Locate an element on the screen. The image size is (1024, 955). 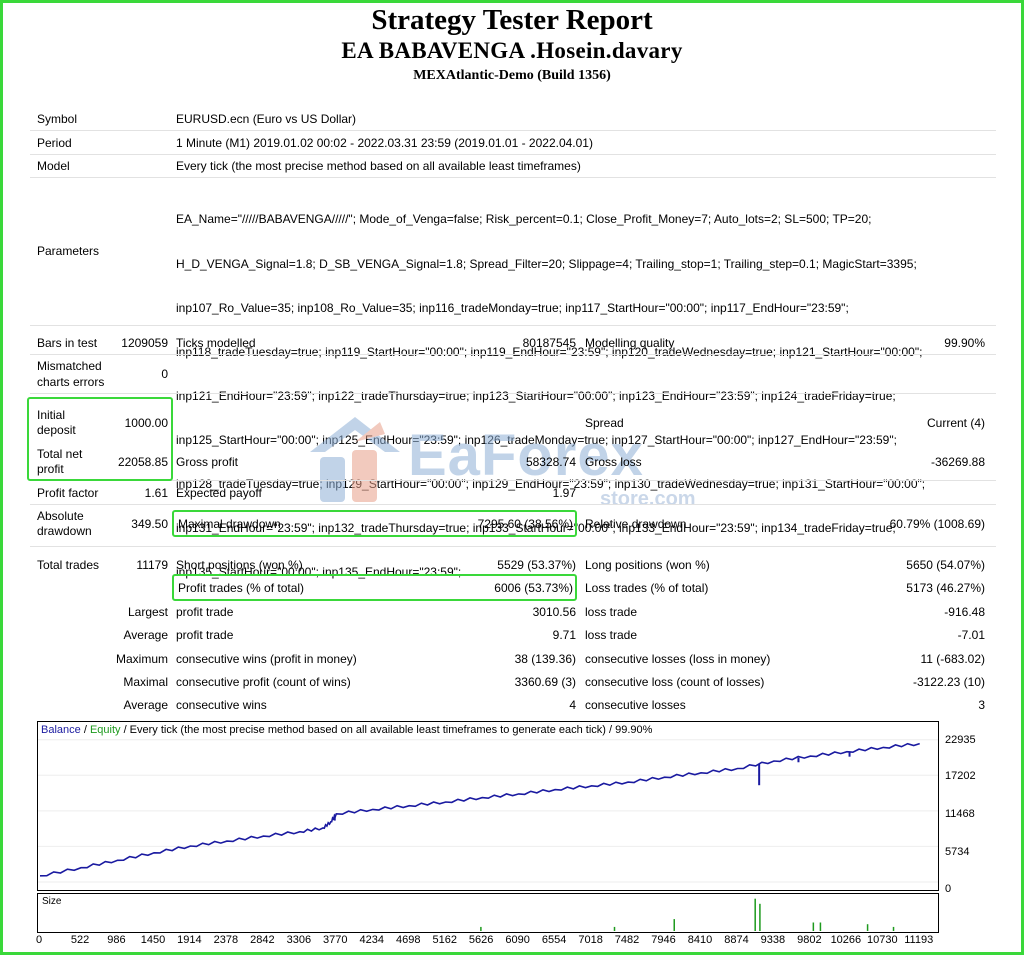
highlight-box-deposit-profit is located at coordinates (100, 439).